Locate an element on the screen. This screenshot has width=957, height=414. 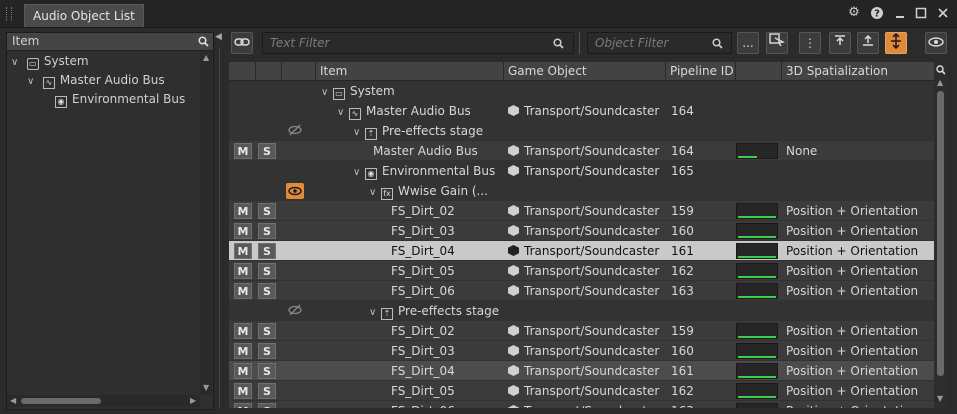
column-header-game-object: Game Object is located at coordinates (584, 71).